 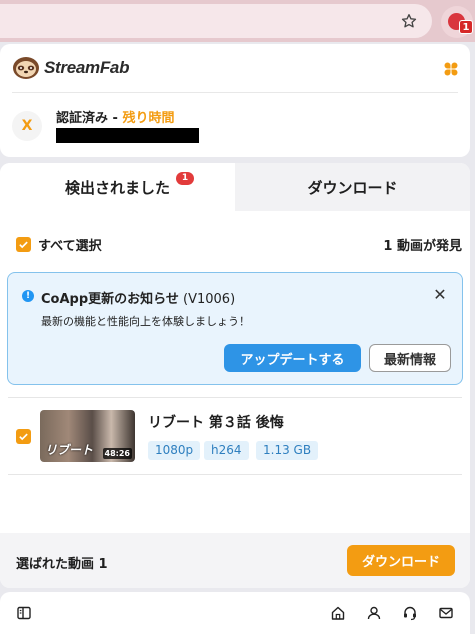 What do you see at coordinates (235, 92) in the screenshot?
I see `header-divider` at bounding box center [235, 92].